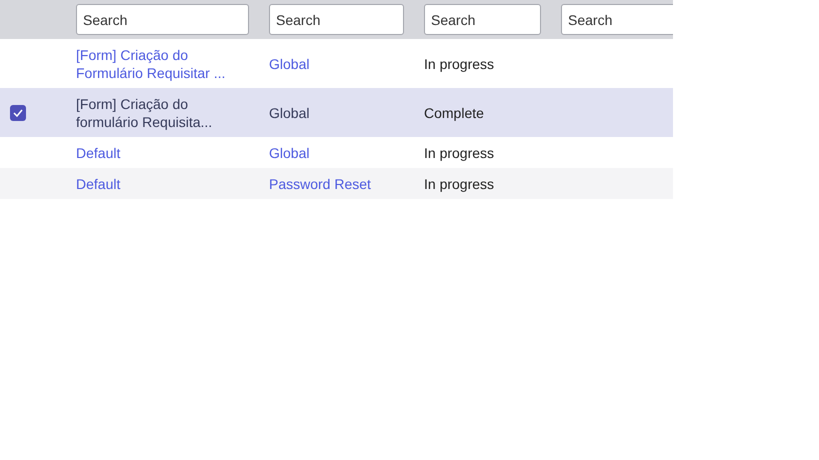 This screenshot has height=460, width=819. I want to click on table-cell-link: Password Reset, so click(336, 183).